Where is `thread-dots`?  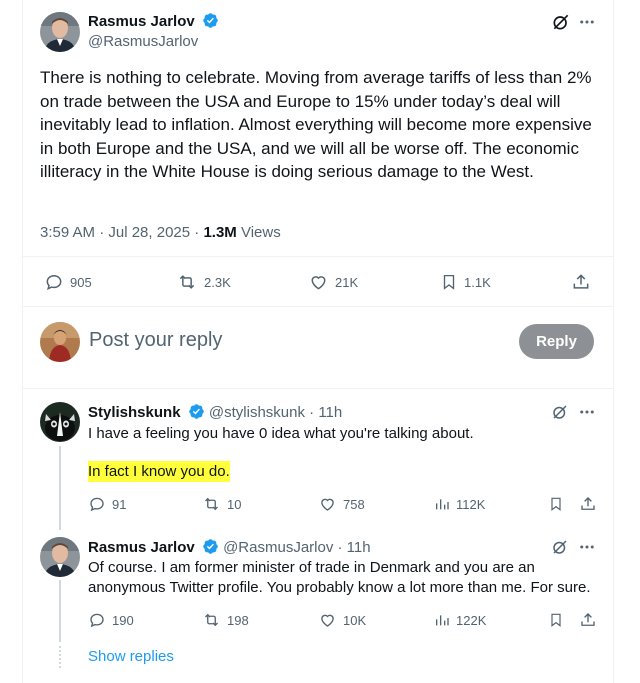
thread-dots is located at coordinates (60, 657).